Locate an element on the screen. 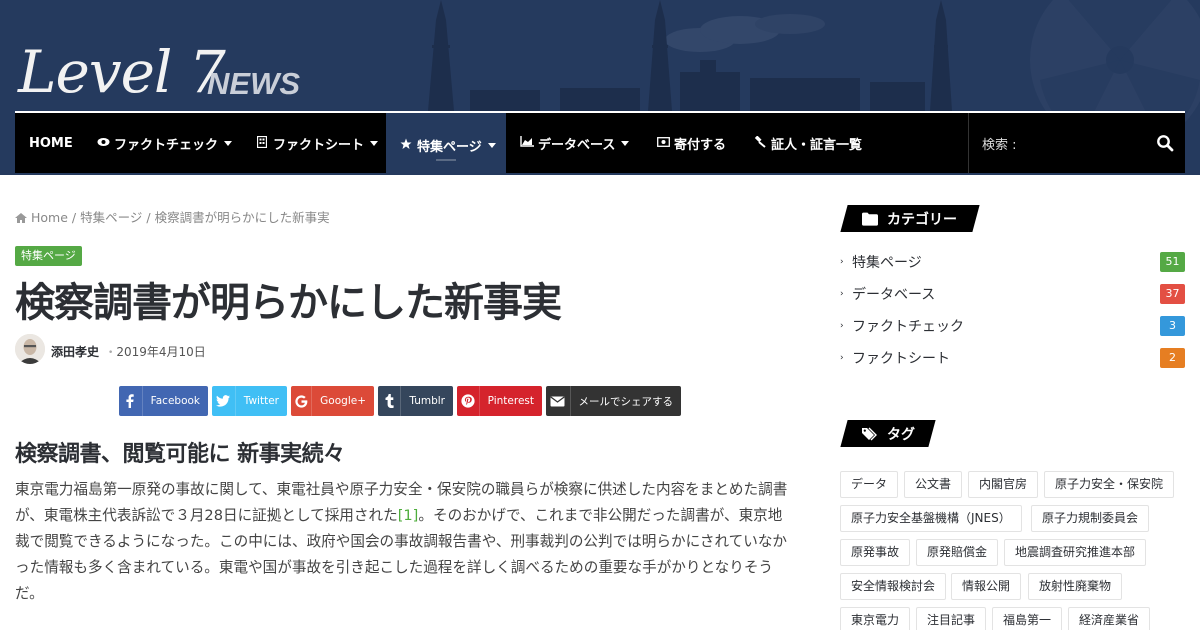 The image size is (1200, 630). nav-item-factsheet: ファクトシート is located at coordinates (317, 143).